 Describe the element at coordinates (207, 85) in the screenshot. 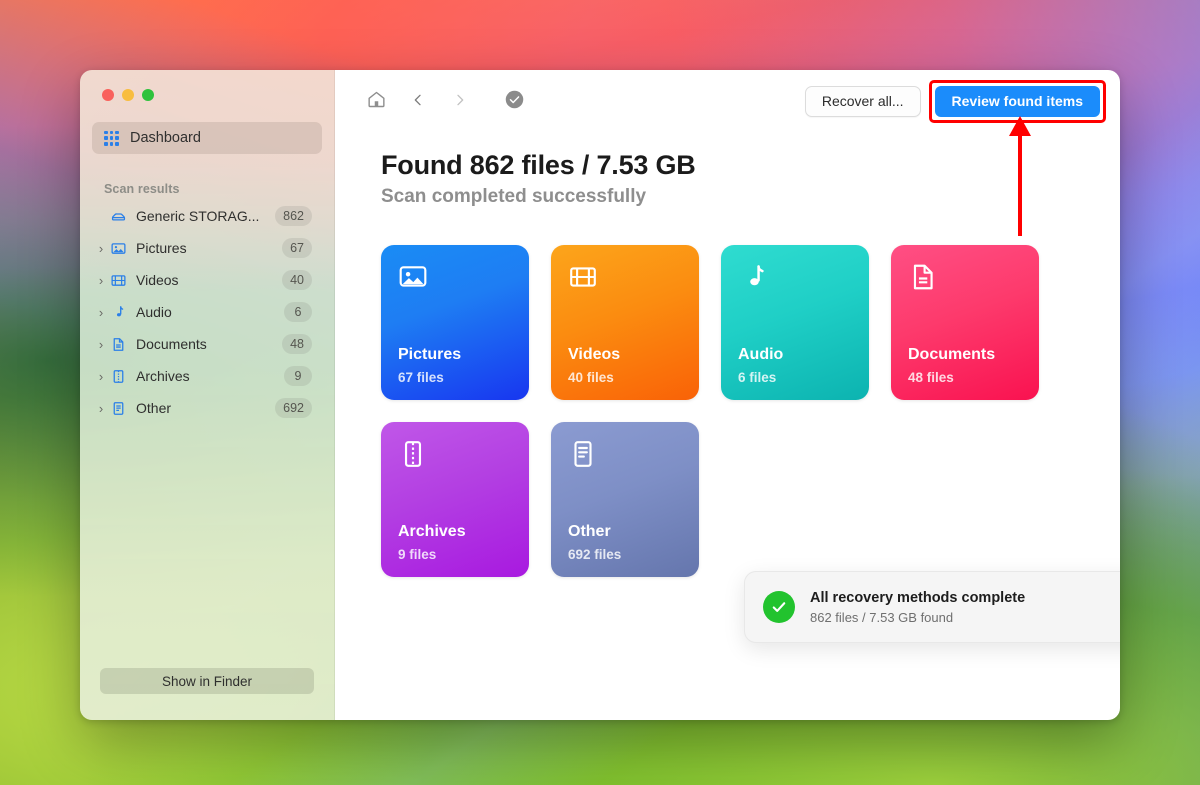

I see `traffic-lights` at that location.